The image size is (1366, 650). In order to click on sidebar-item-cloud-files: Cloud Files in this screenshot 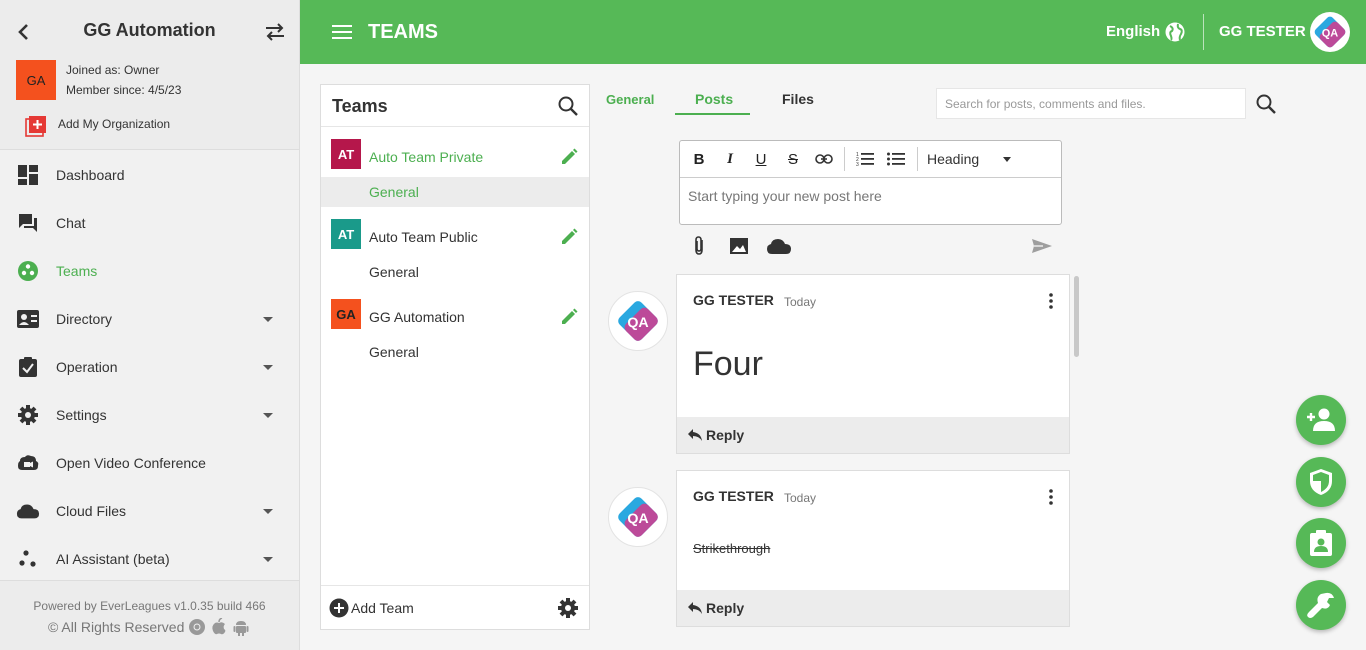, I will do `click(149, 511)`.